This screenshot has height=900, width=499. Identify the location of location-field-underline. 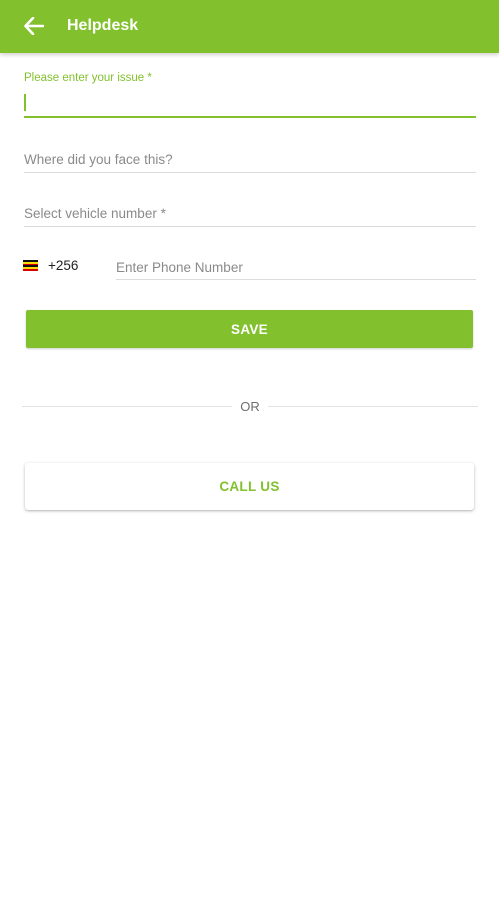
(250, 172).